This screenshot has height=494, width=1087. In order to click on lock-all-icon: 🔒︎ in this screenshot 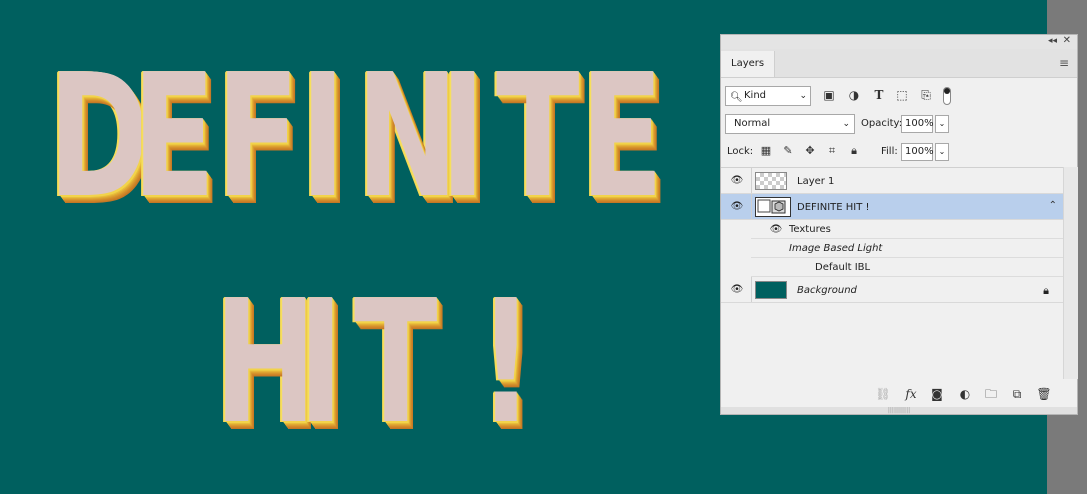, I will do `click(854, 151)`.